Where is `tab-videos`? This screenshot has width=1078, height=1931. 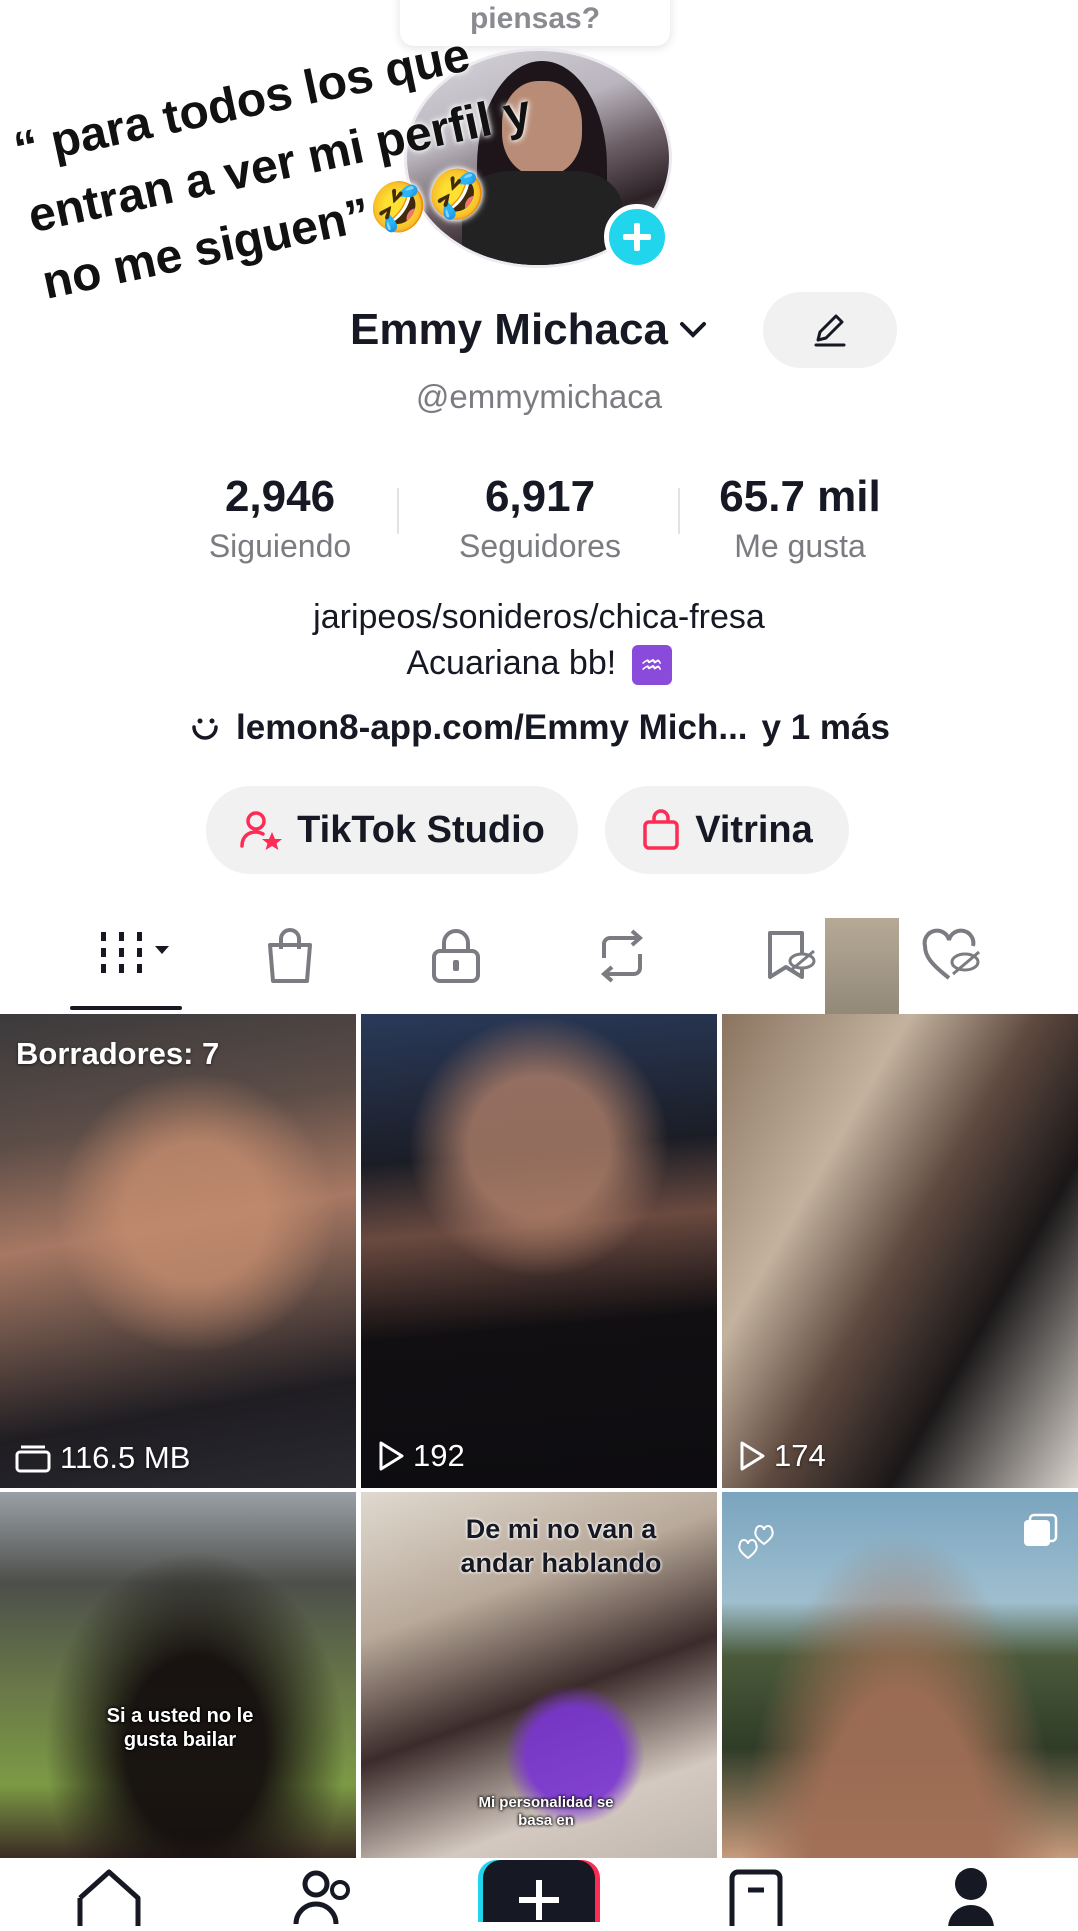 tab-videos is located at coordinates (137, 956).